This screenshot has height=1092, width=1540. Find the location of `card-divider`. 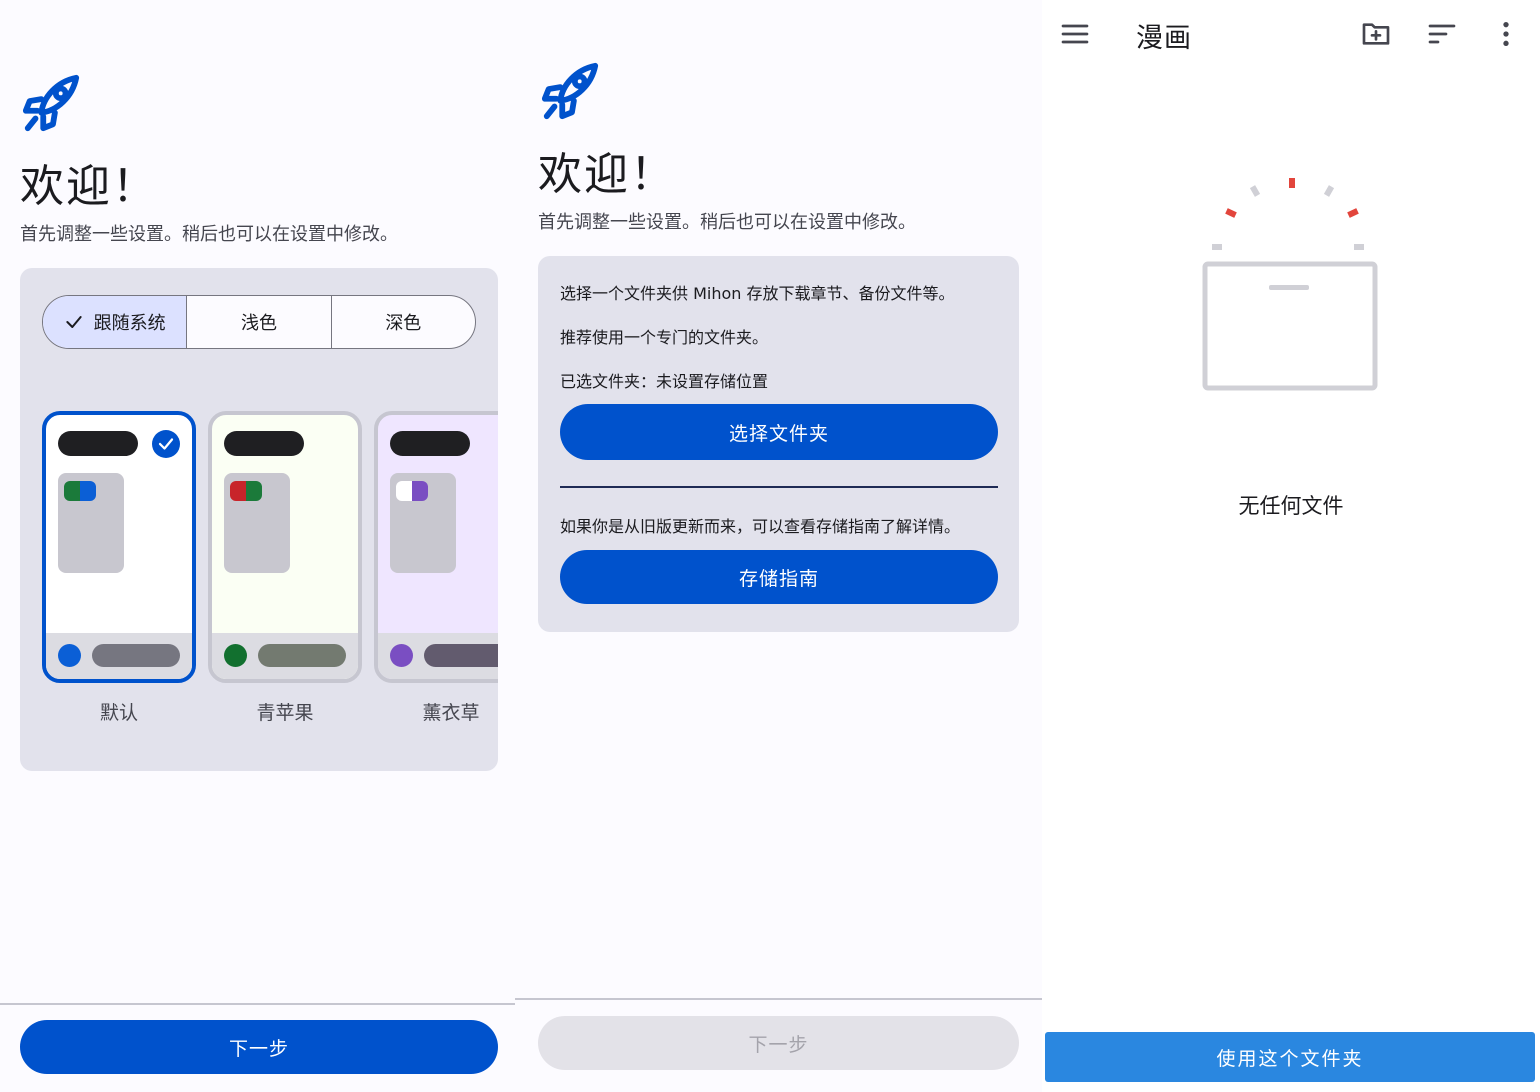

card-divider is located at coordinates (779, 487).